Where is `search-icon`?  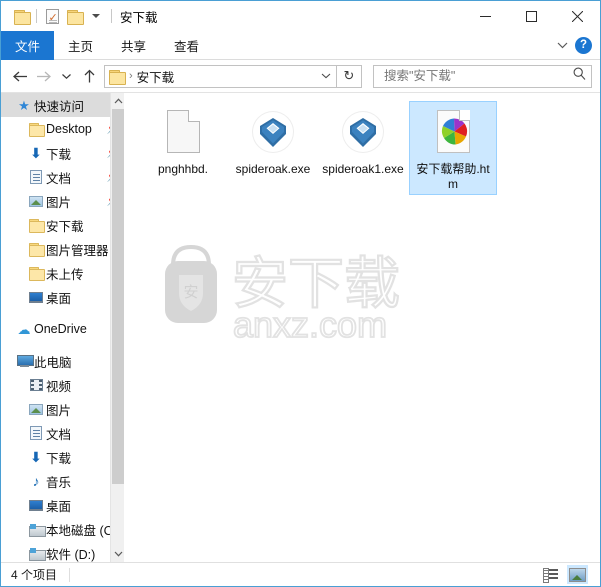 search-icon is located at coordinates (579, 76).